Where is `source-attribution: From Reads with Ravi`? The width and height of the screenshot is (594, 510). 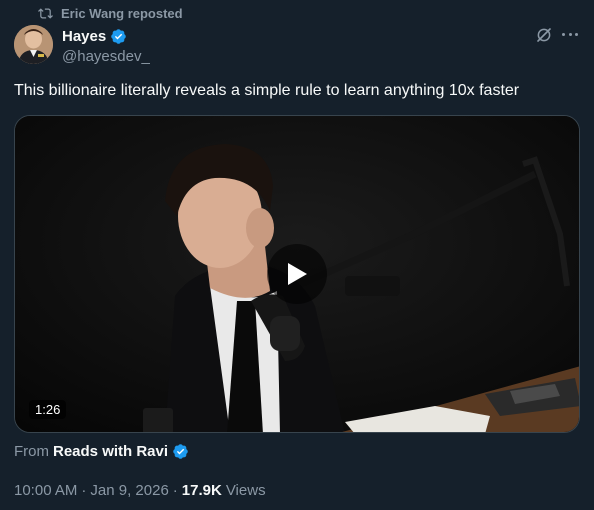
source-attribution: From Reads with Ravi is located at coordinates (101, 451).